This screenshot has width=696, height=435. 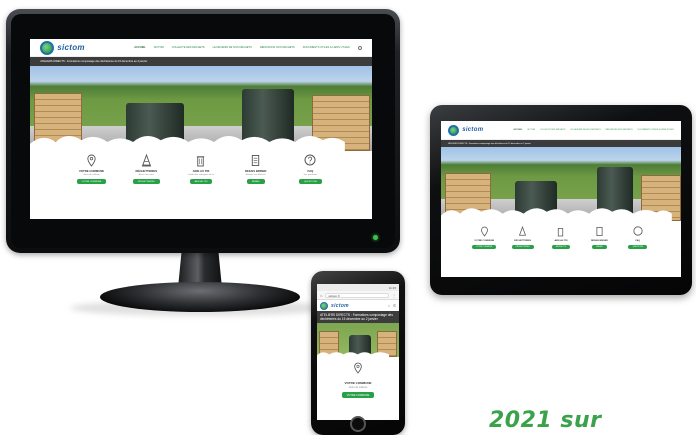 I want to click on phone-site-header: sictom ○ ≡, so click(x=358, y=305).